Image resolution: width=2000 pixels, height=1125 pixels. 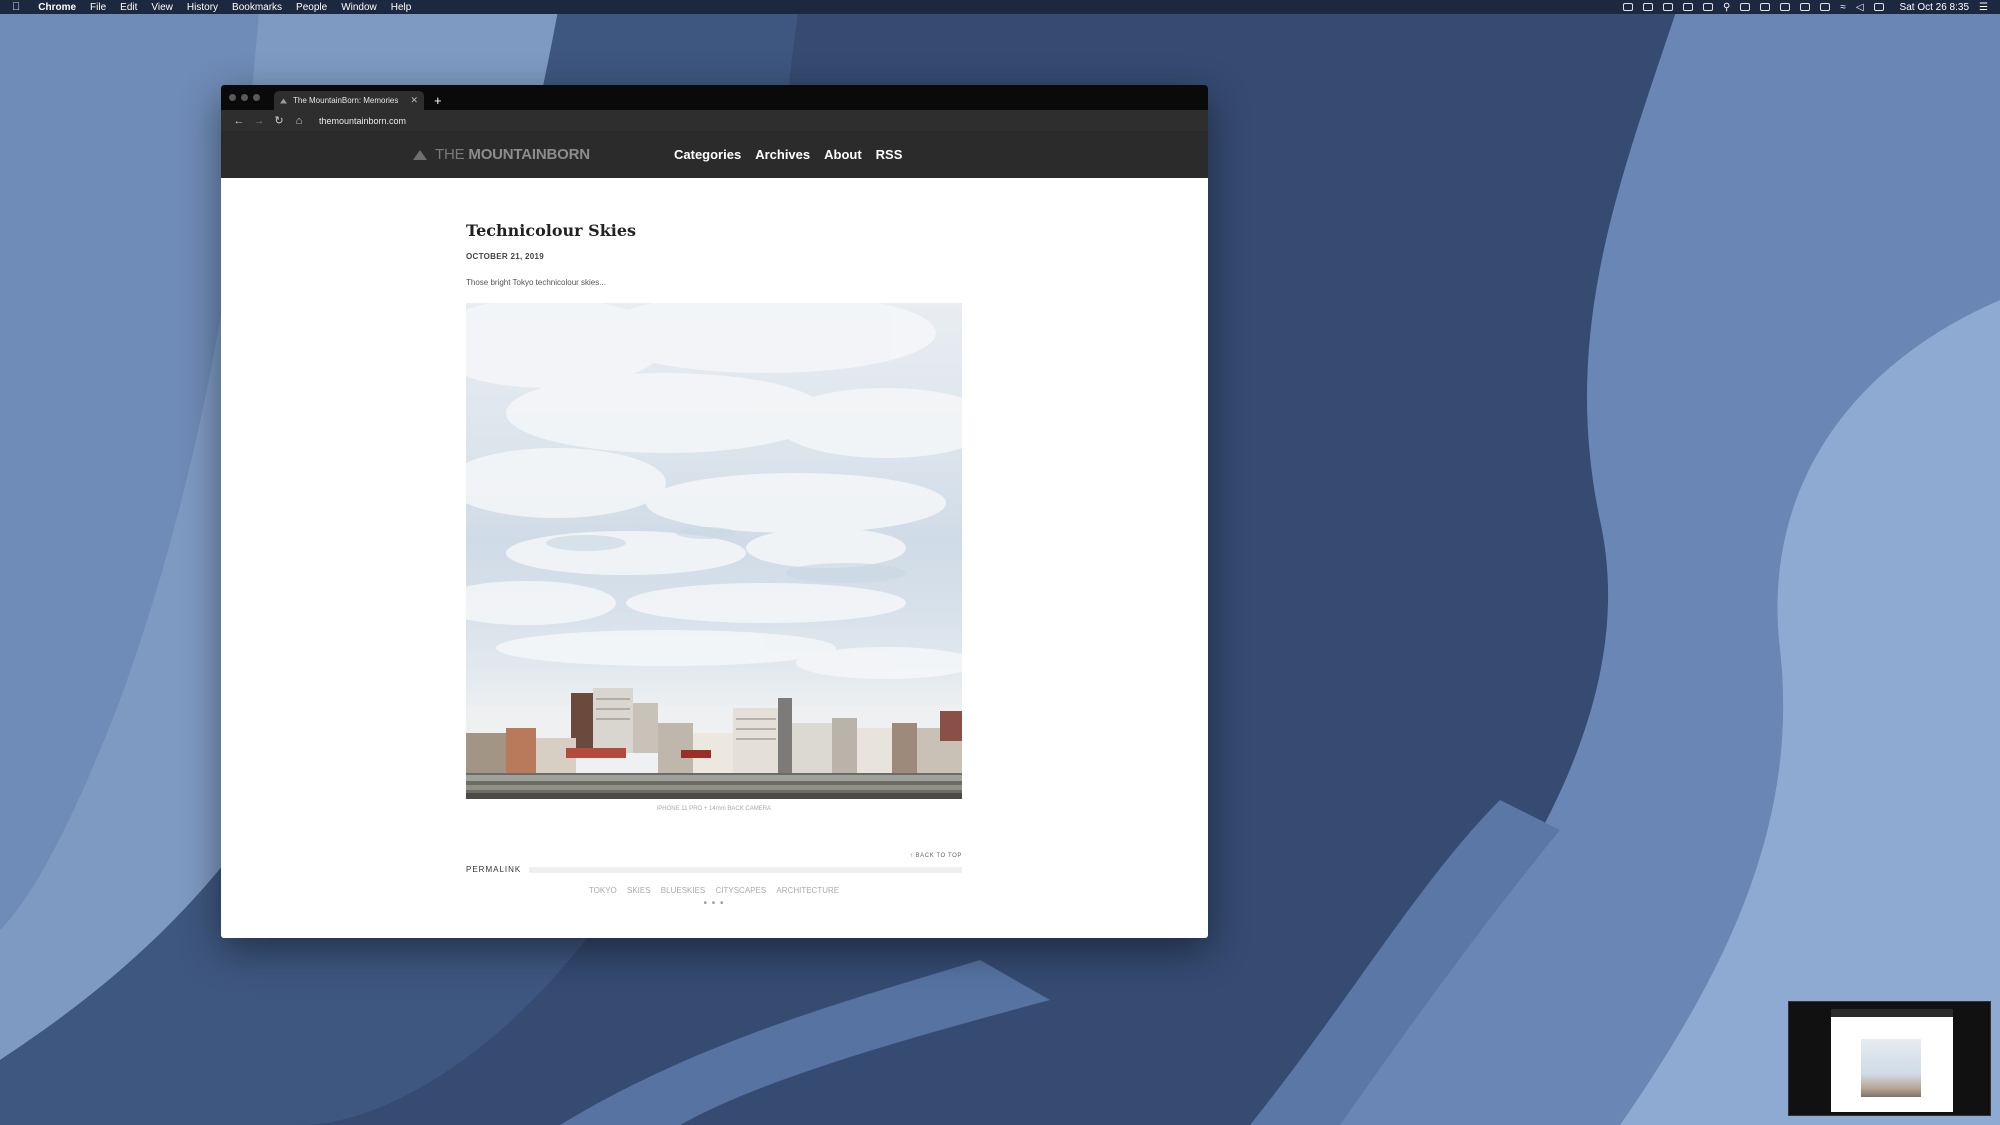 I want to click on site-logo: THE MOUNTAINBORN, so click(x=501, y=154).